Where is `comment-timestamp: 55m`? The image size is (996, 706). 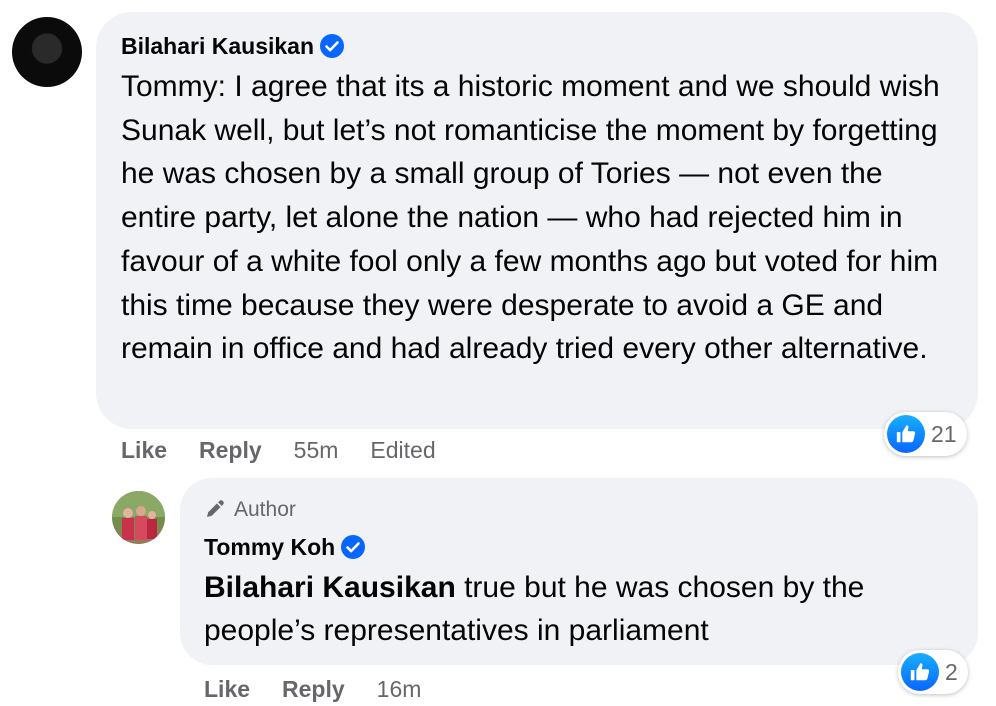 comment-timestamp: 55m is located at coordinates (316, 450).